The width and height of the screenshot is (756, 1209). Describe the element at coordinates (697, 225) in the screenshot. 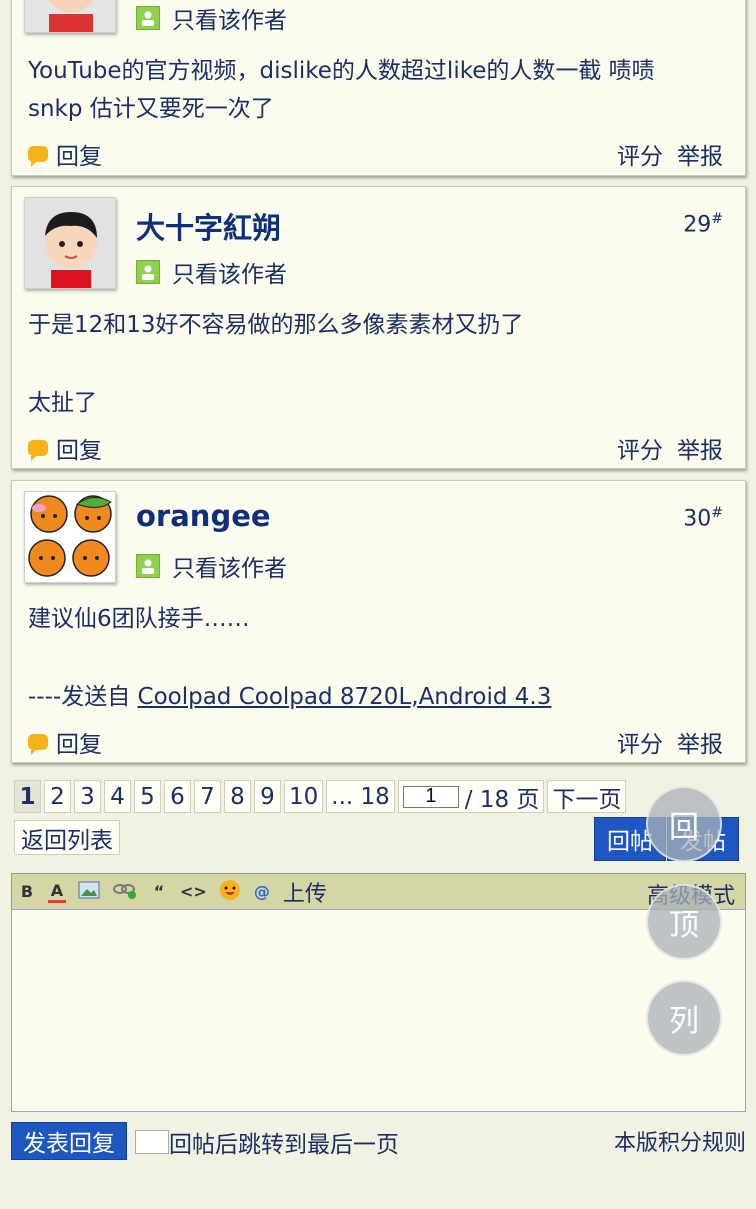

I see `floor-value: 29` at that location.